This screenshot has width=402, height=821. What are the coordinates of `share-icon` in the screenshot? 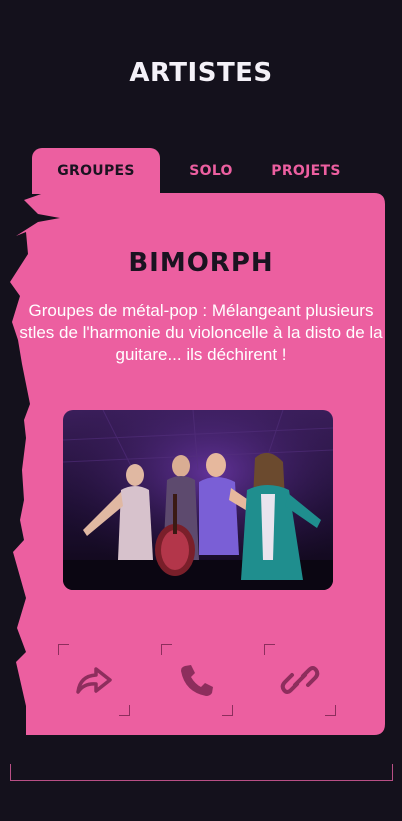 It's located at (94, 680).